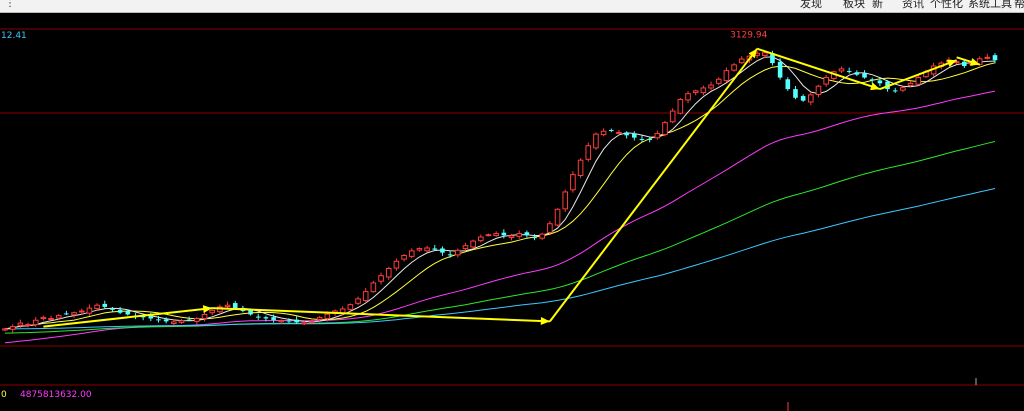 This screenshot has width=1024, height=411. What do you see at coordinates (946, 5) in the screenshot?
I see `menu-item: 个性化` at bounding box center [946, 5].